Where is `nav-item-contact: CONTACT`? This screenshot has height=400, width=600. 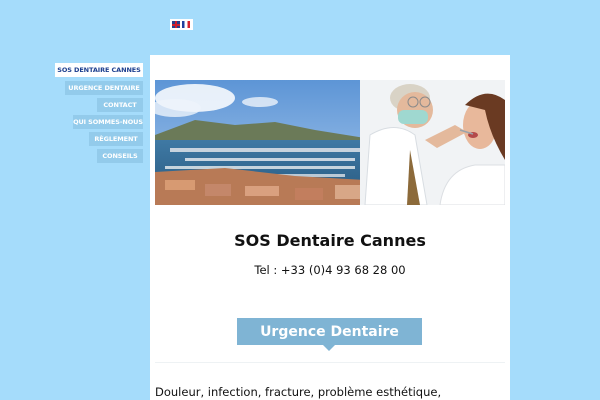 nav-item-contact: CONTACT is located at coordinates (120, 105).